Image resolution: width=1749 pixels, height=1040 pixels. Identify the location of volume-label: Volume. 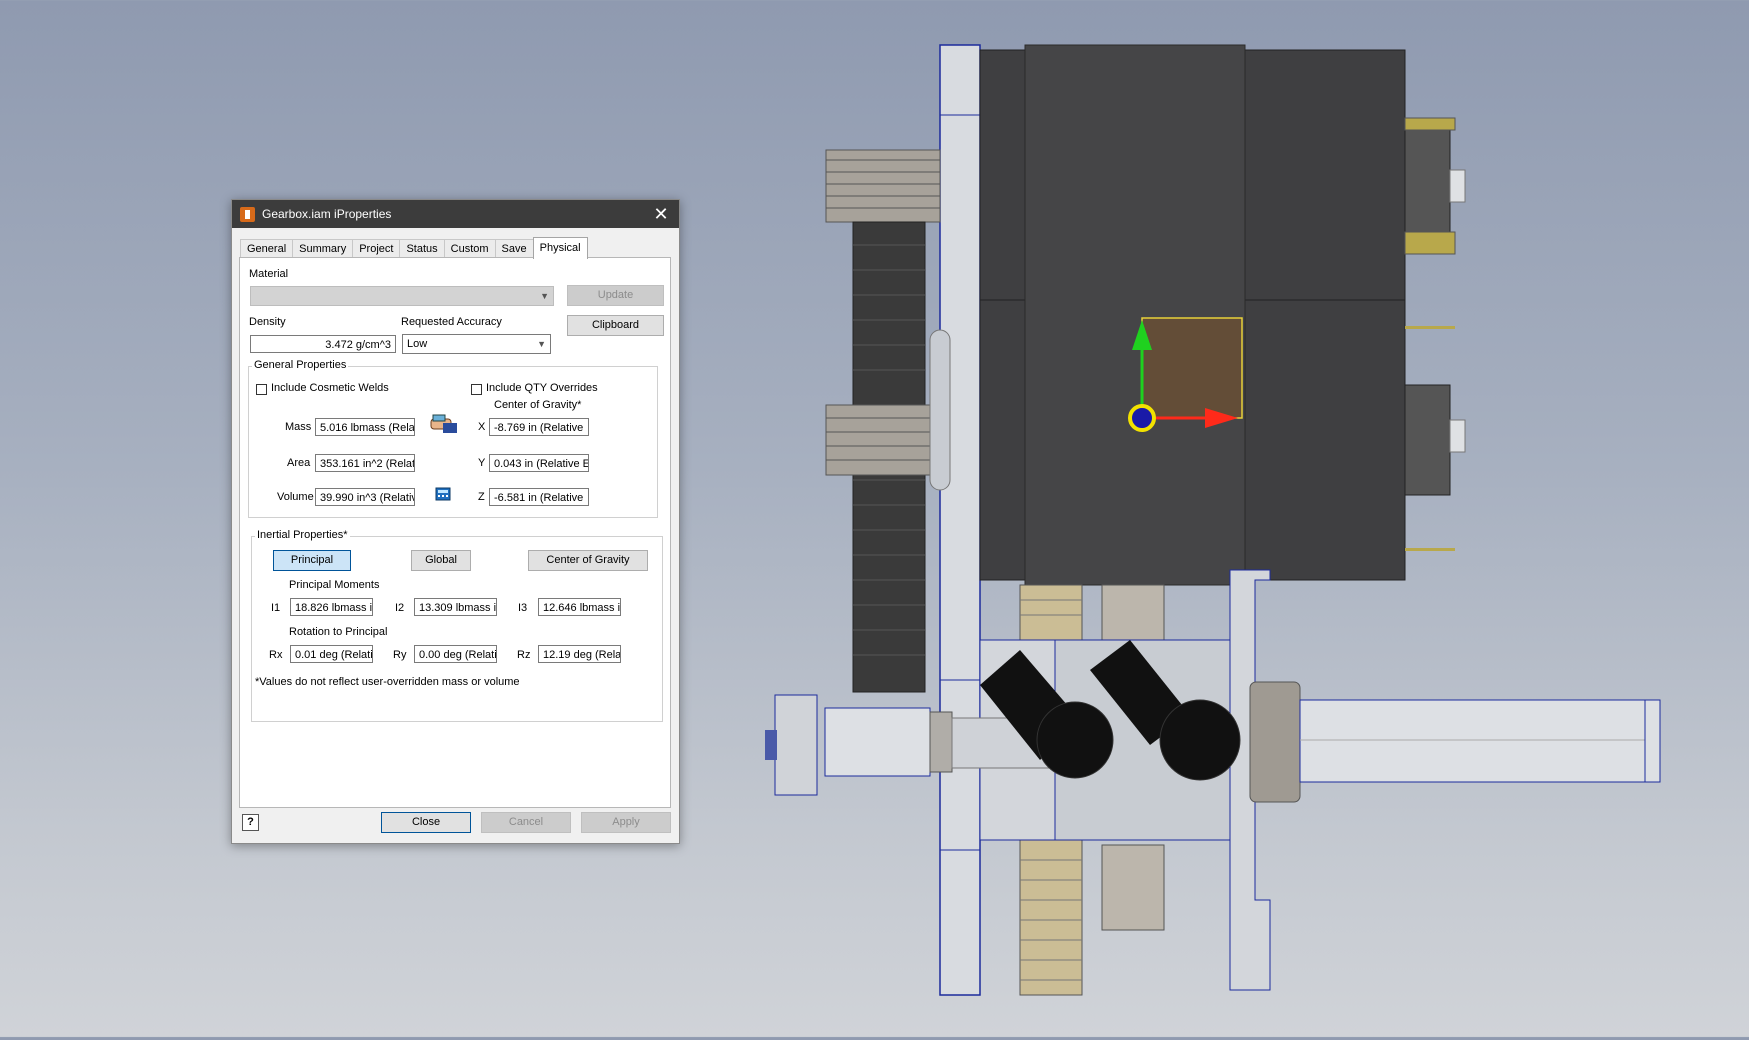
(295, 497).